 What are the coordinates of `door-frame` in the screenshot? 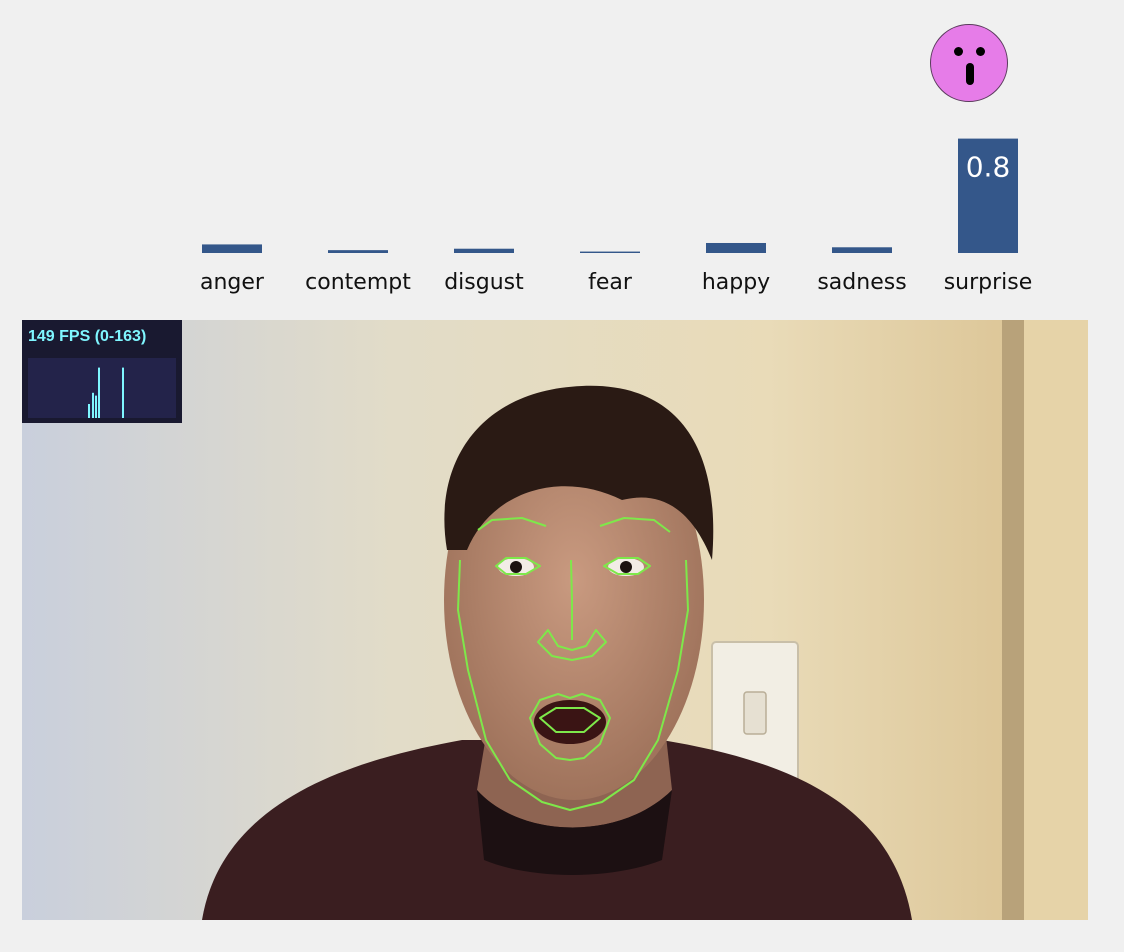 It's located at (1013, 620).